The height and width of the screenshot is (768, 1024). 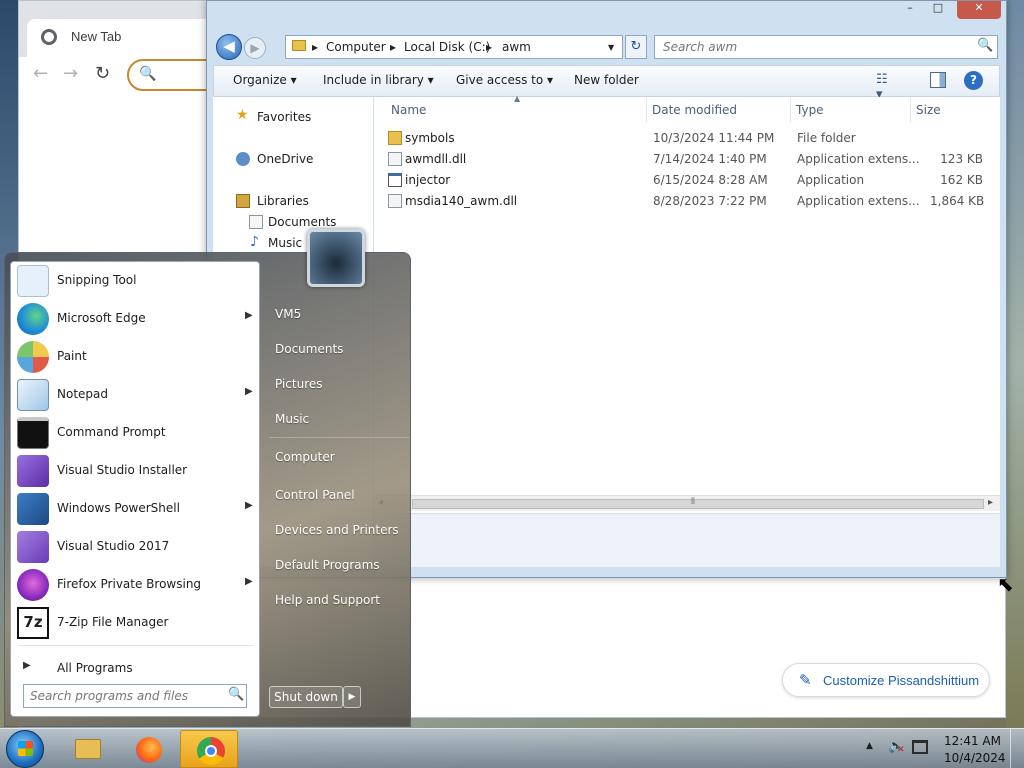 What do you see at coordinates (826, 47) in the screenshot?
I see `search-input: Search awm 🔍` at bounding box center [826, 47].